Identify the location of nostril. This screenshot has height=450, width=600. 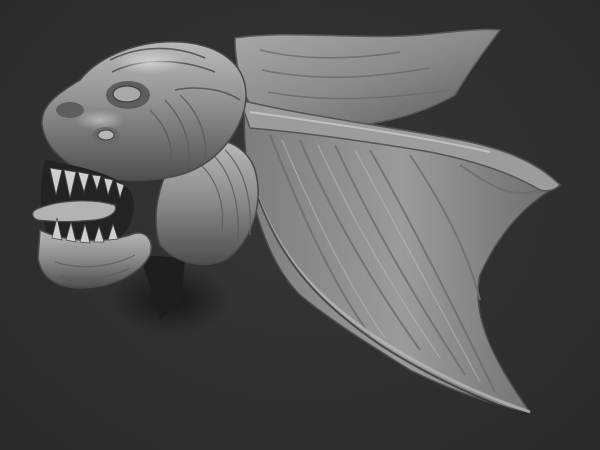
(70, 110).